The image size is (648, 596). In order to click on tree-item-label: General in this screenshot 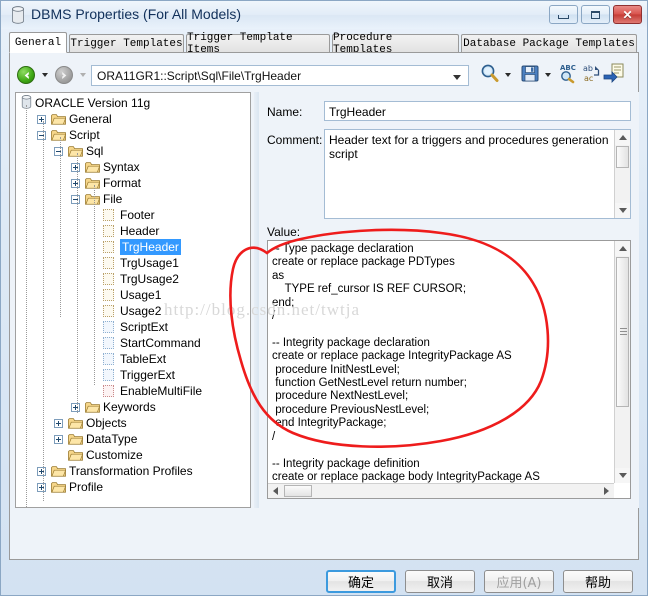, I will do `click(90, 119)`.